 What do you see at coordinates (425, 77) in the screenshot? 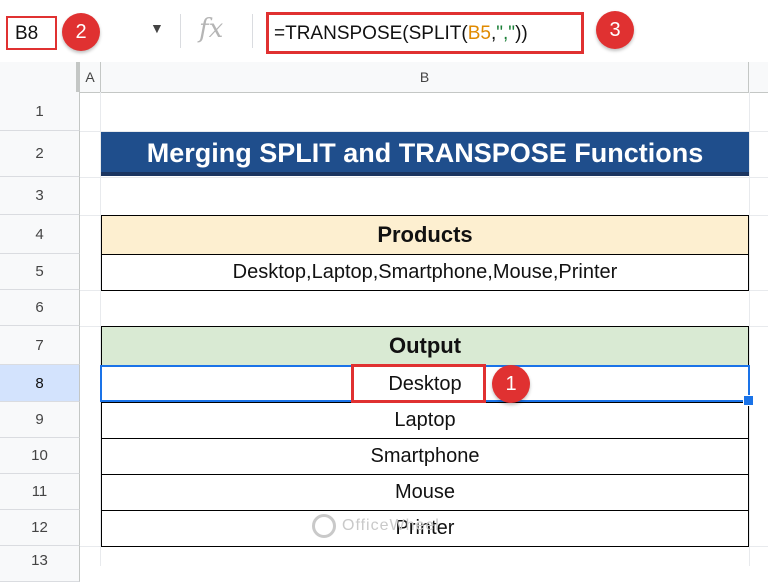
I see `column-header-b: B` at bounding box center [425, 77].